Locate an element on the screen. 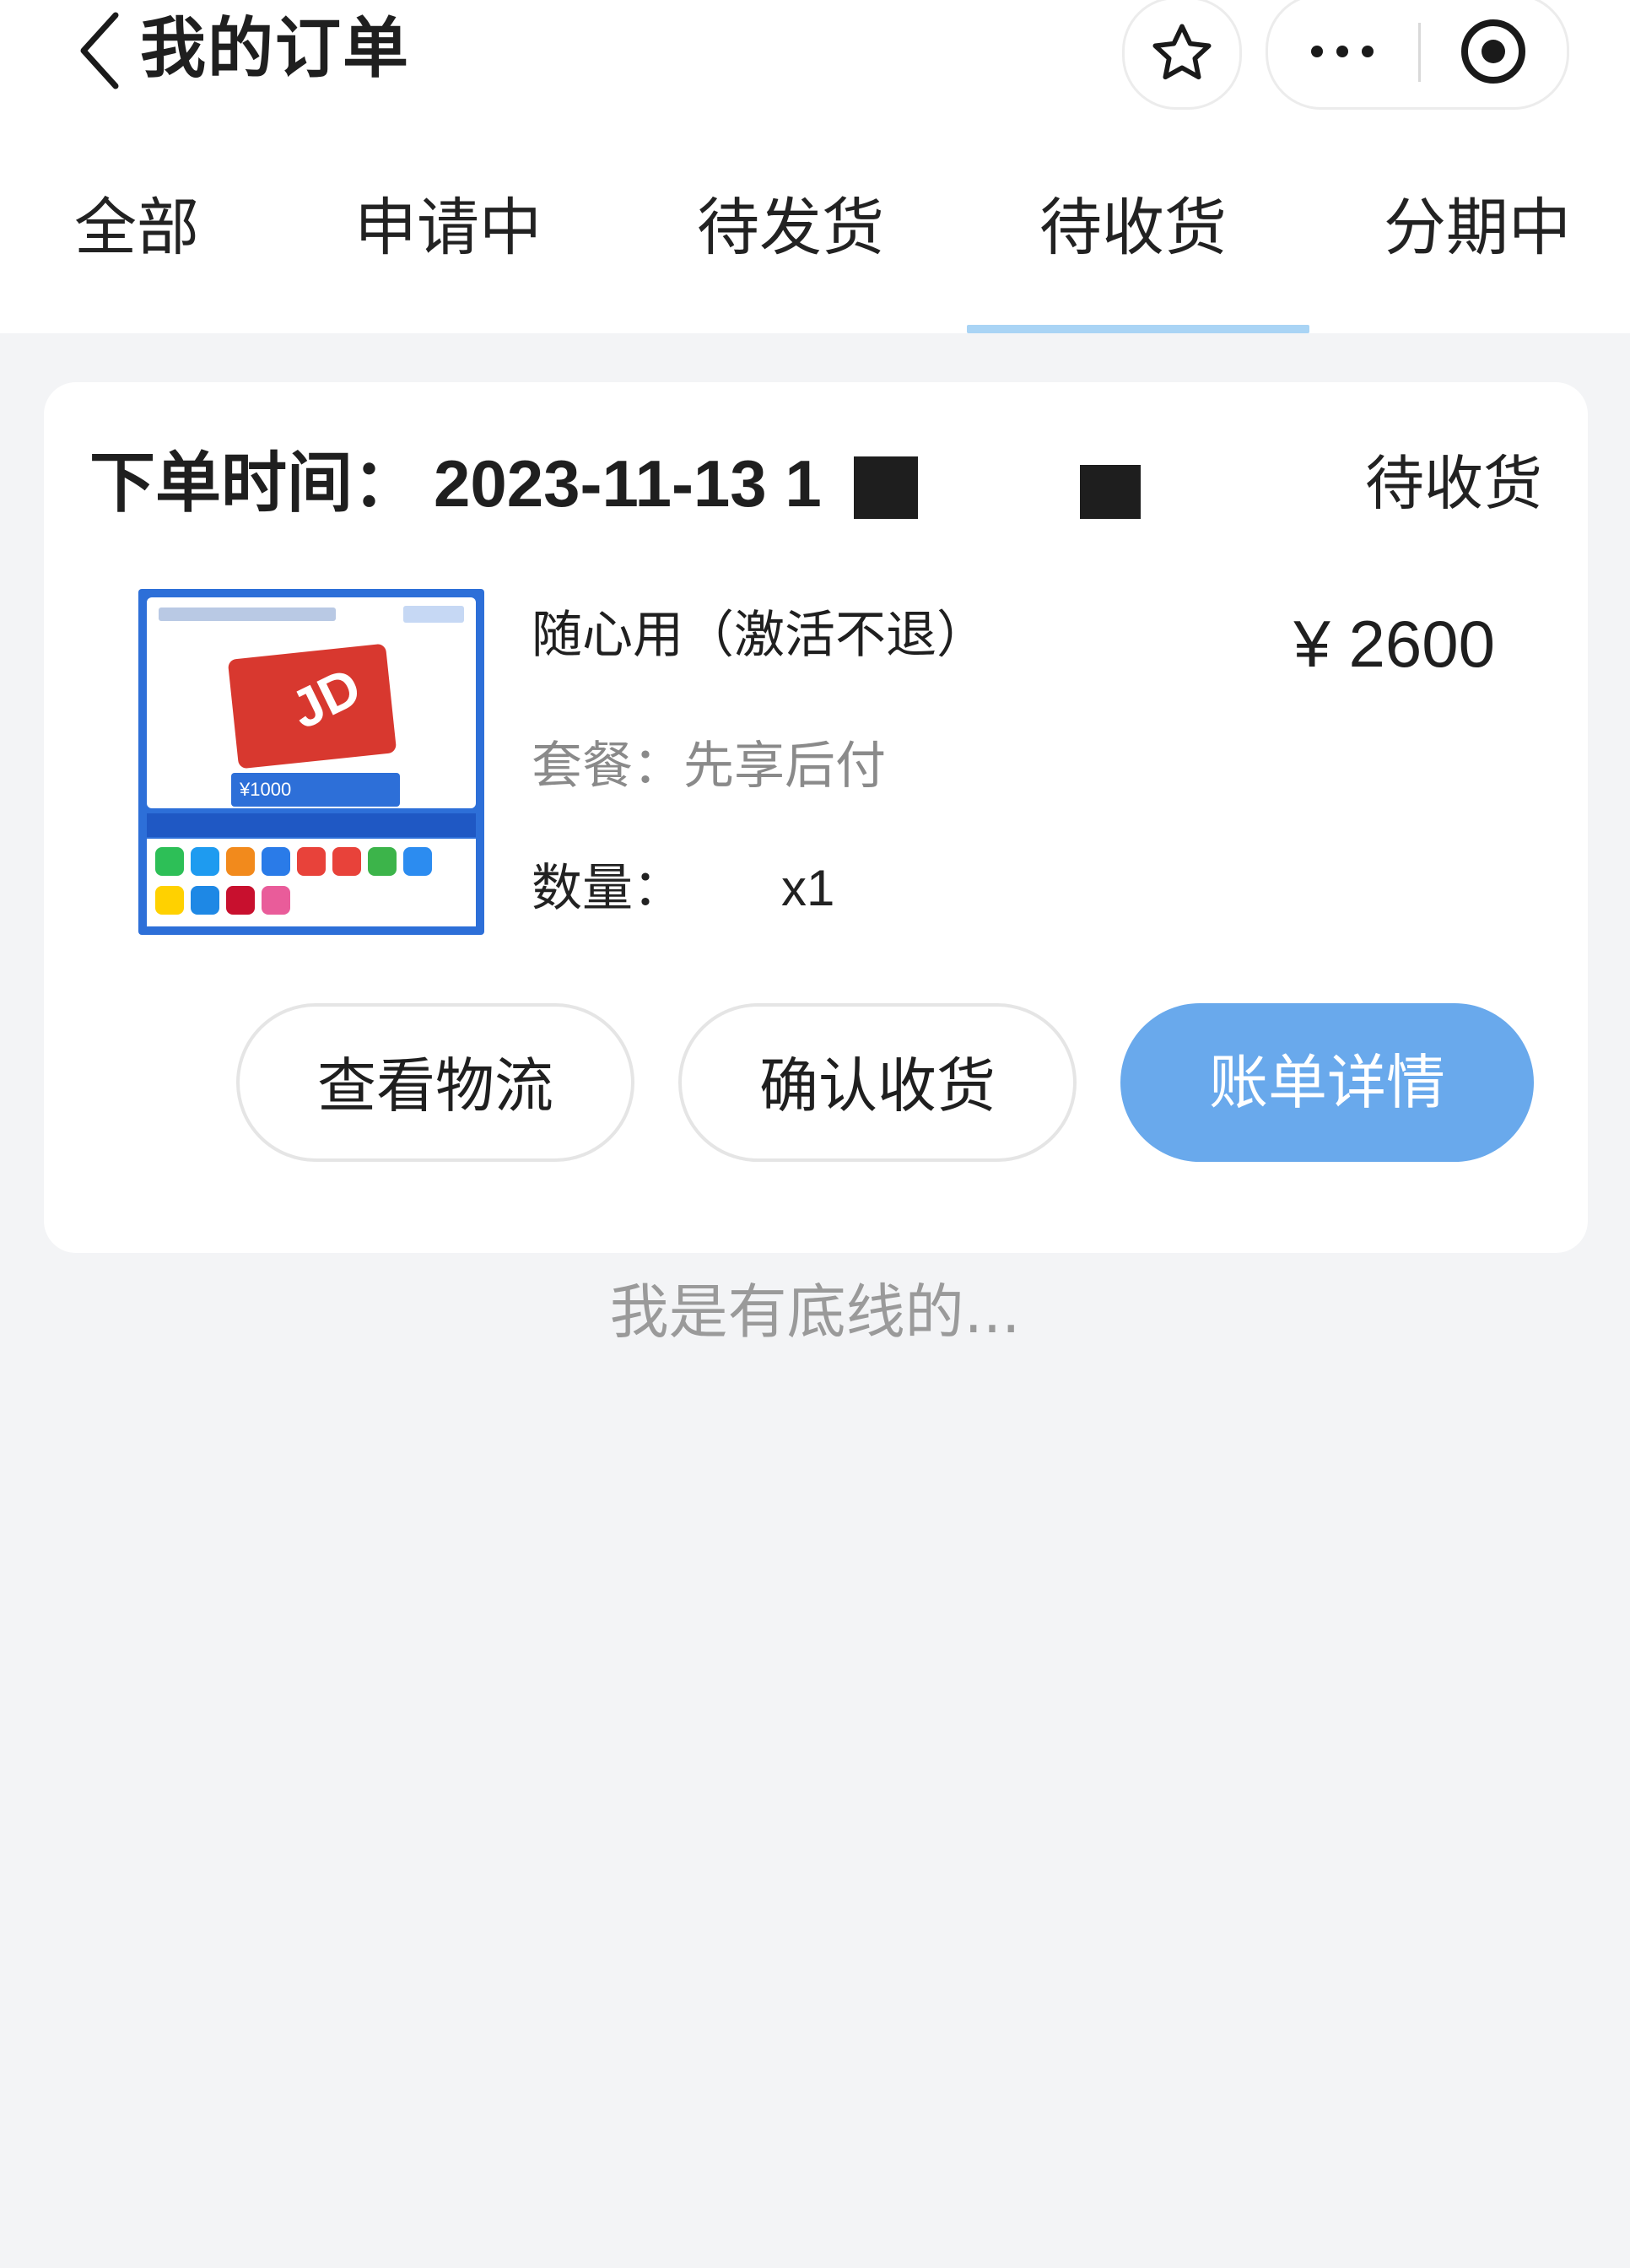 The width and height of the screenshot is (1630, 2268). mini-program-capsule is located at coordinates (1417, 55).